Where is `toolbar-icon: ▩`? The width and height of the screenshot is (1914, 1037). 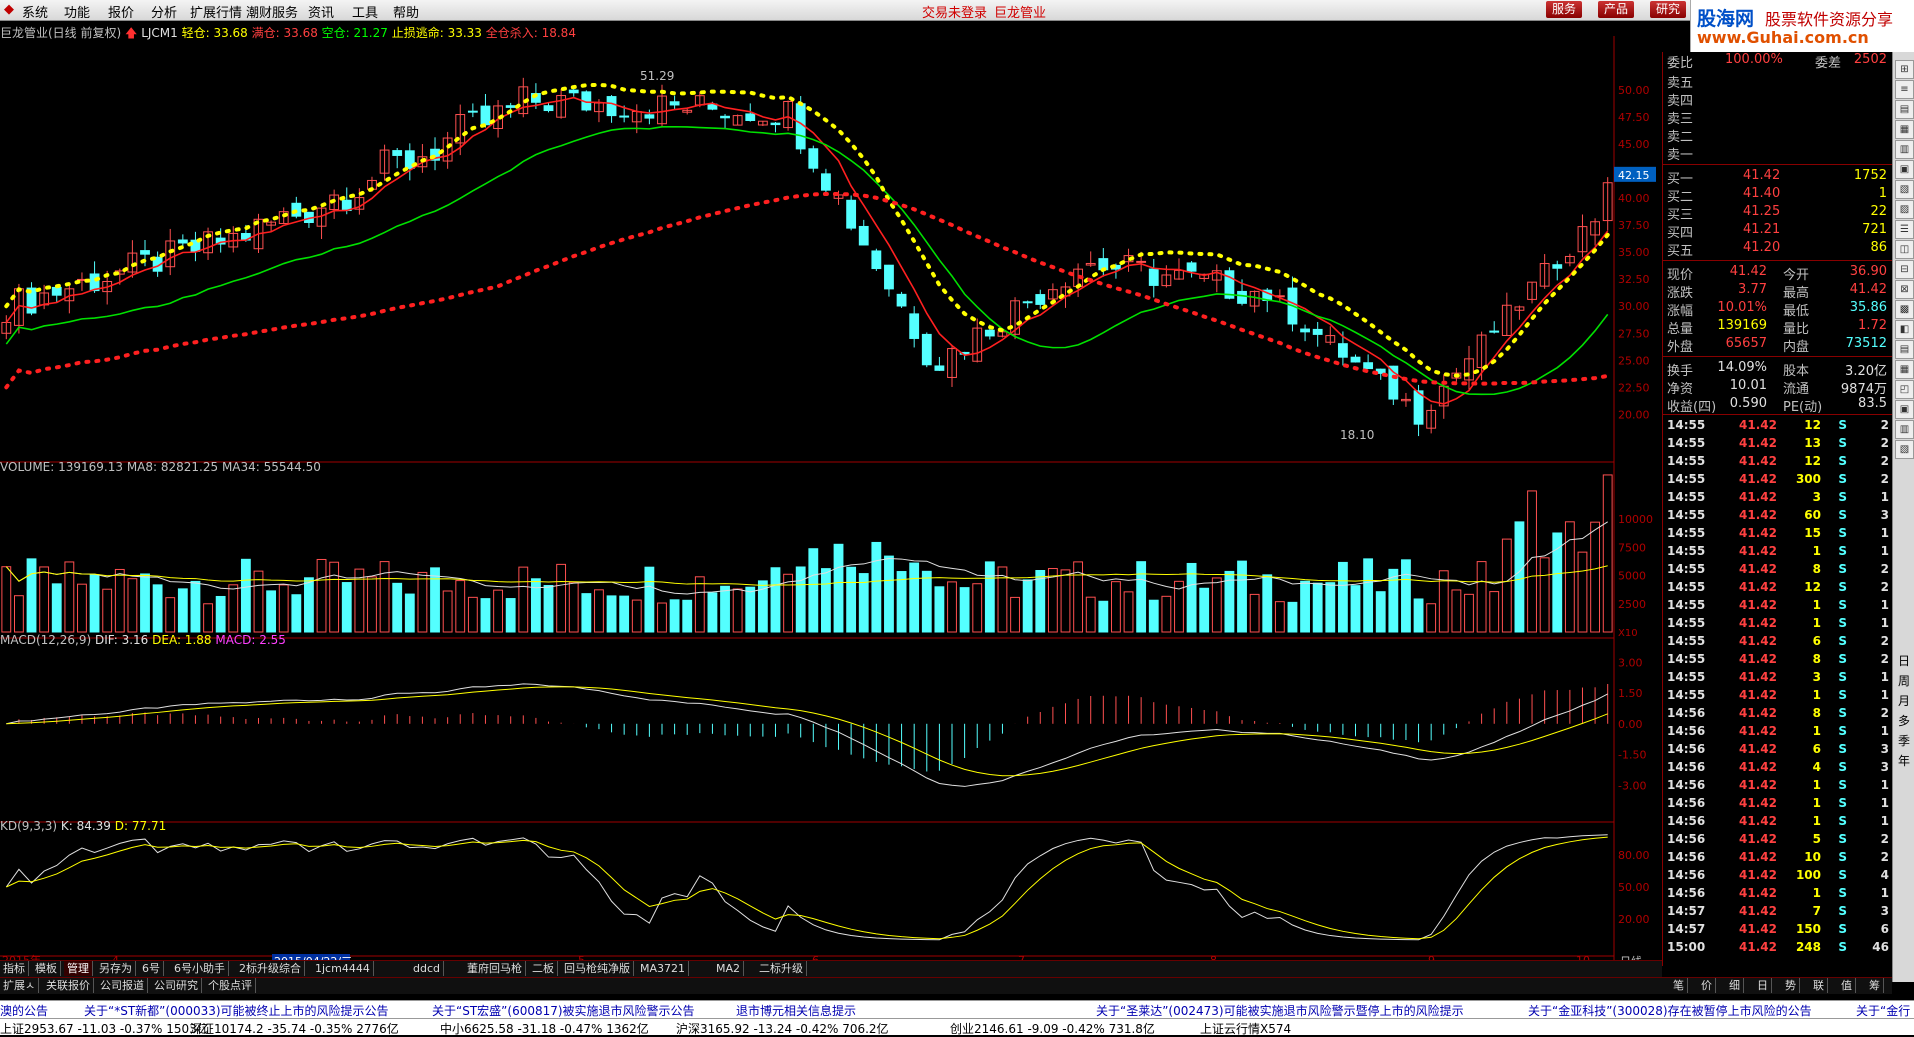
toolbar-icon: ▩ is located at coordinates (1904, 309).